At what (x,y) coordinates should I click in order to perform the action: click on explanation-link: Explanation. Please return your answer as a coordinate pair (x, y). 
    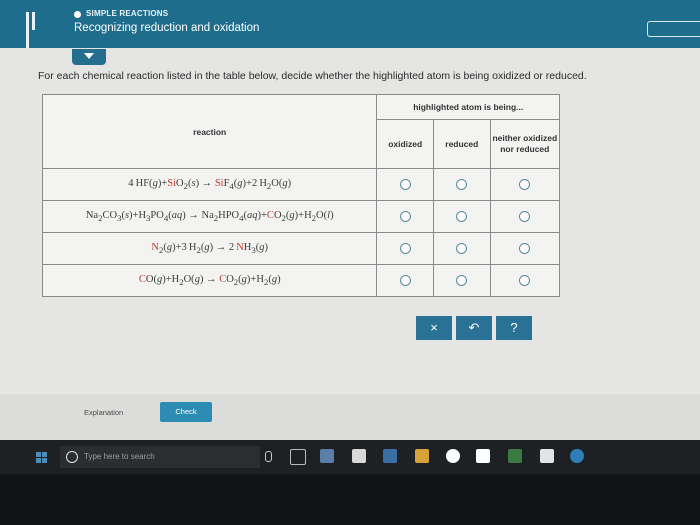
    Looking at the image, I should click on (103, 412).